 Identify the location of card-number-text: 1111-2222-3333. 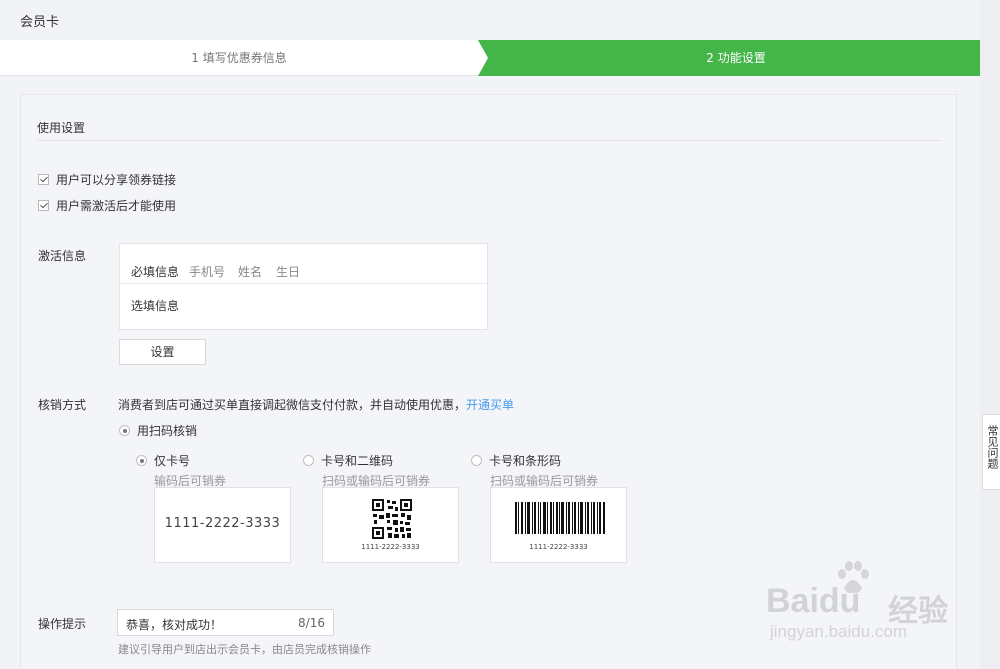
(222, 523).